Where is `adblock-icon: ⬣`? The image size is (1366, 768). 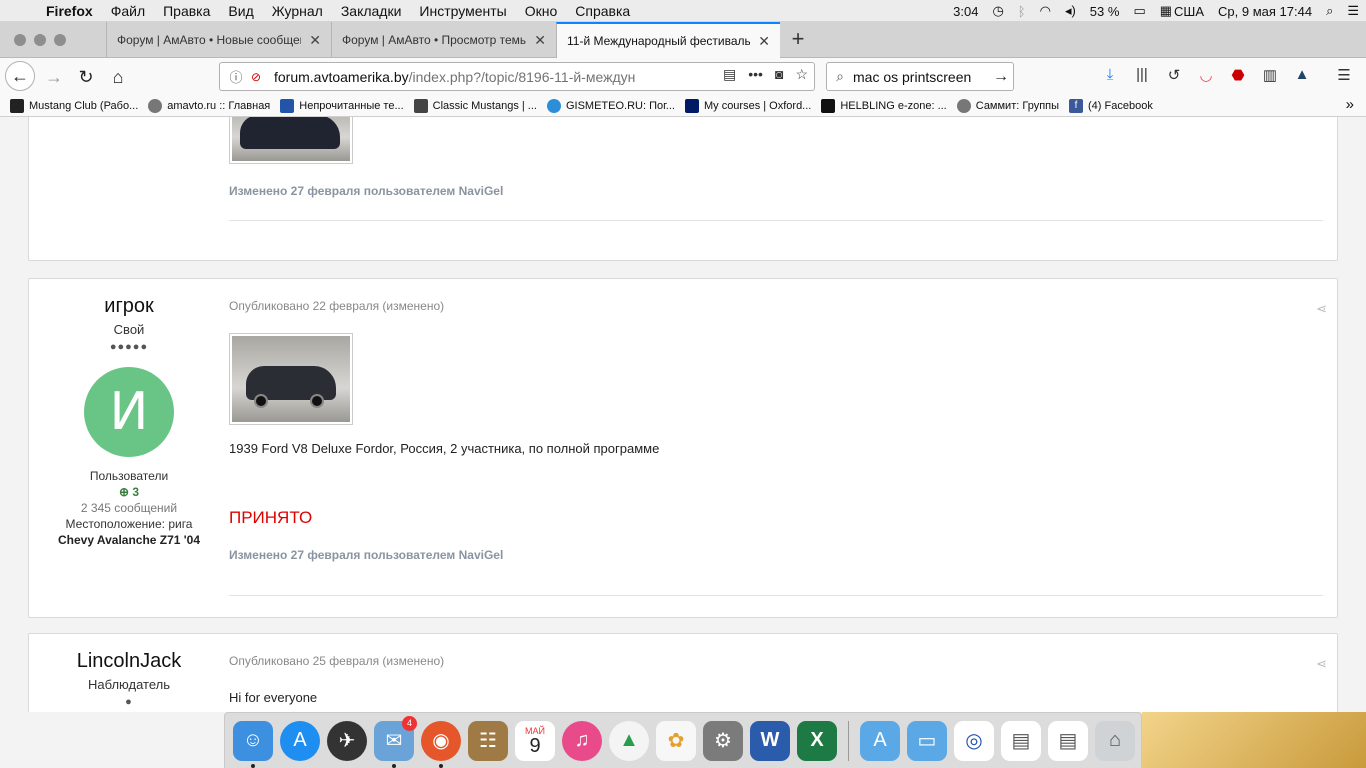
adblock-icon: ⬣ is located at coordinates (1238, 75).